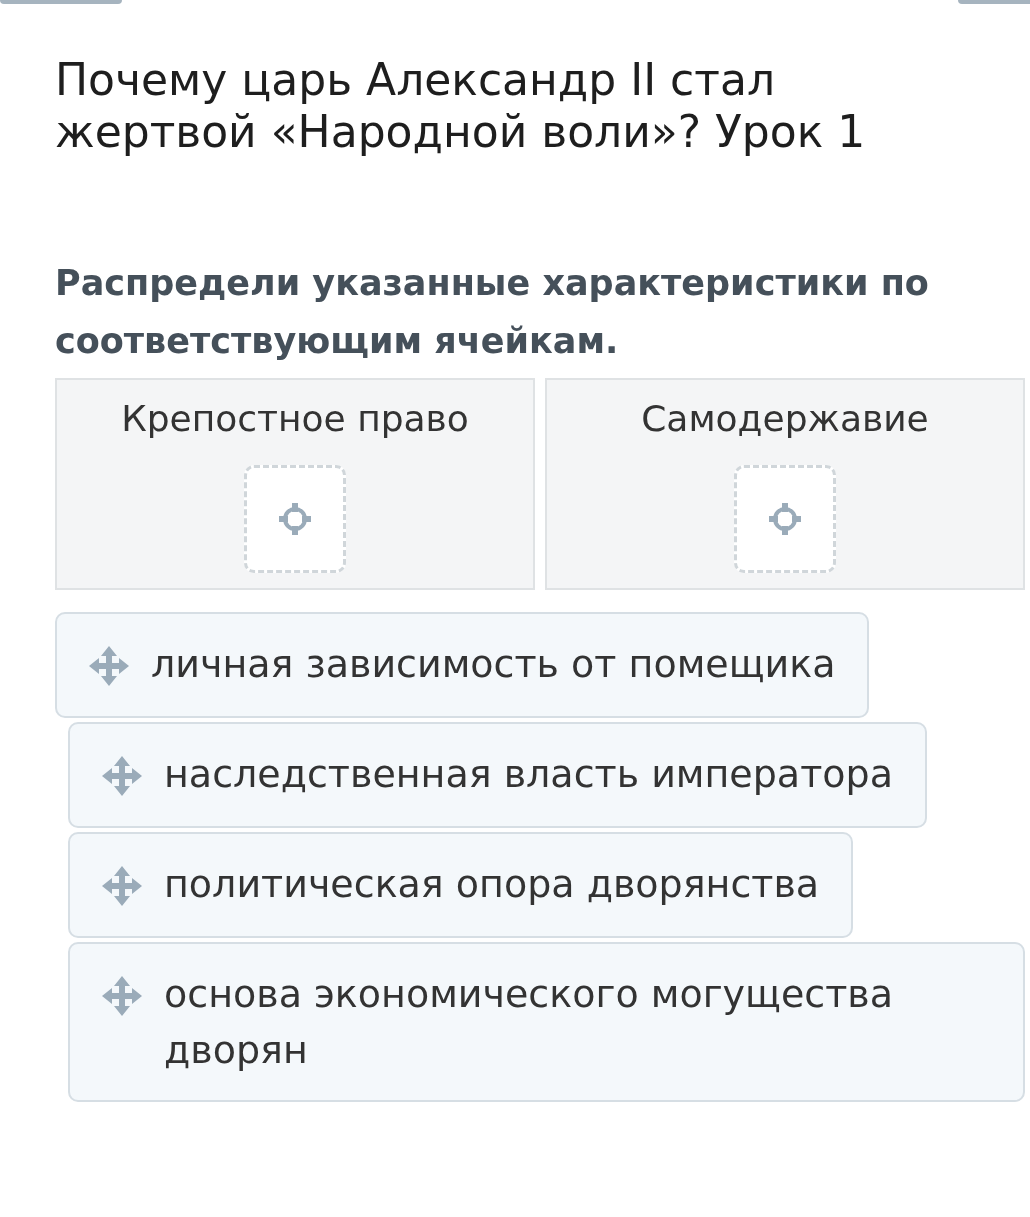 This screenshot has width=1030, height=1217. What do you see at coordinates (492, 312) in the screenshot?
I see `task-instruction: Распредели указанные характеристики по соответствующим ячейкам.` at bounding box center [492, 312].